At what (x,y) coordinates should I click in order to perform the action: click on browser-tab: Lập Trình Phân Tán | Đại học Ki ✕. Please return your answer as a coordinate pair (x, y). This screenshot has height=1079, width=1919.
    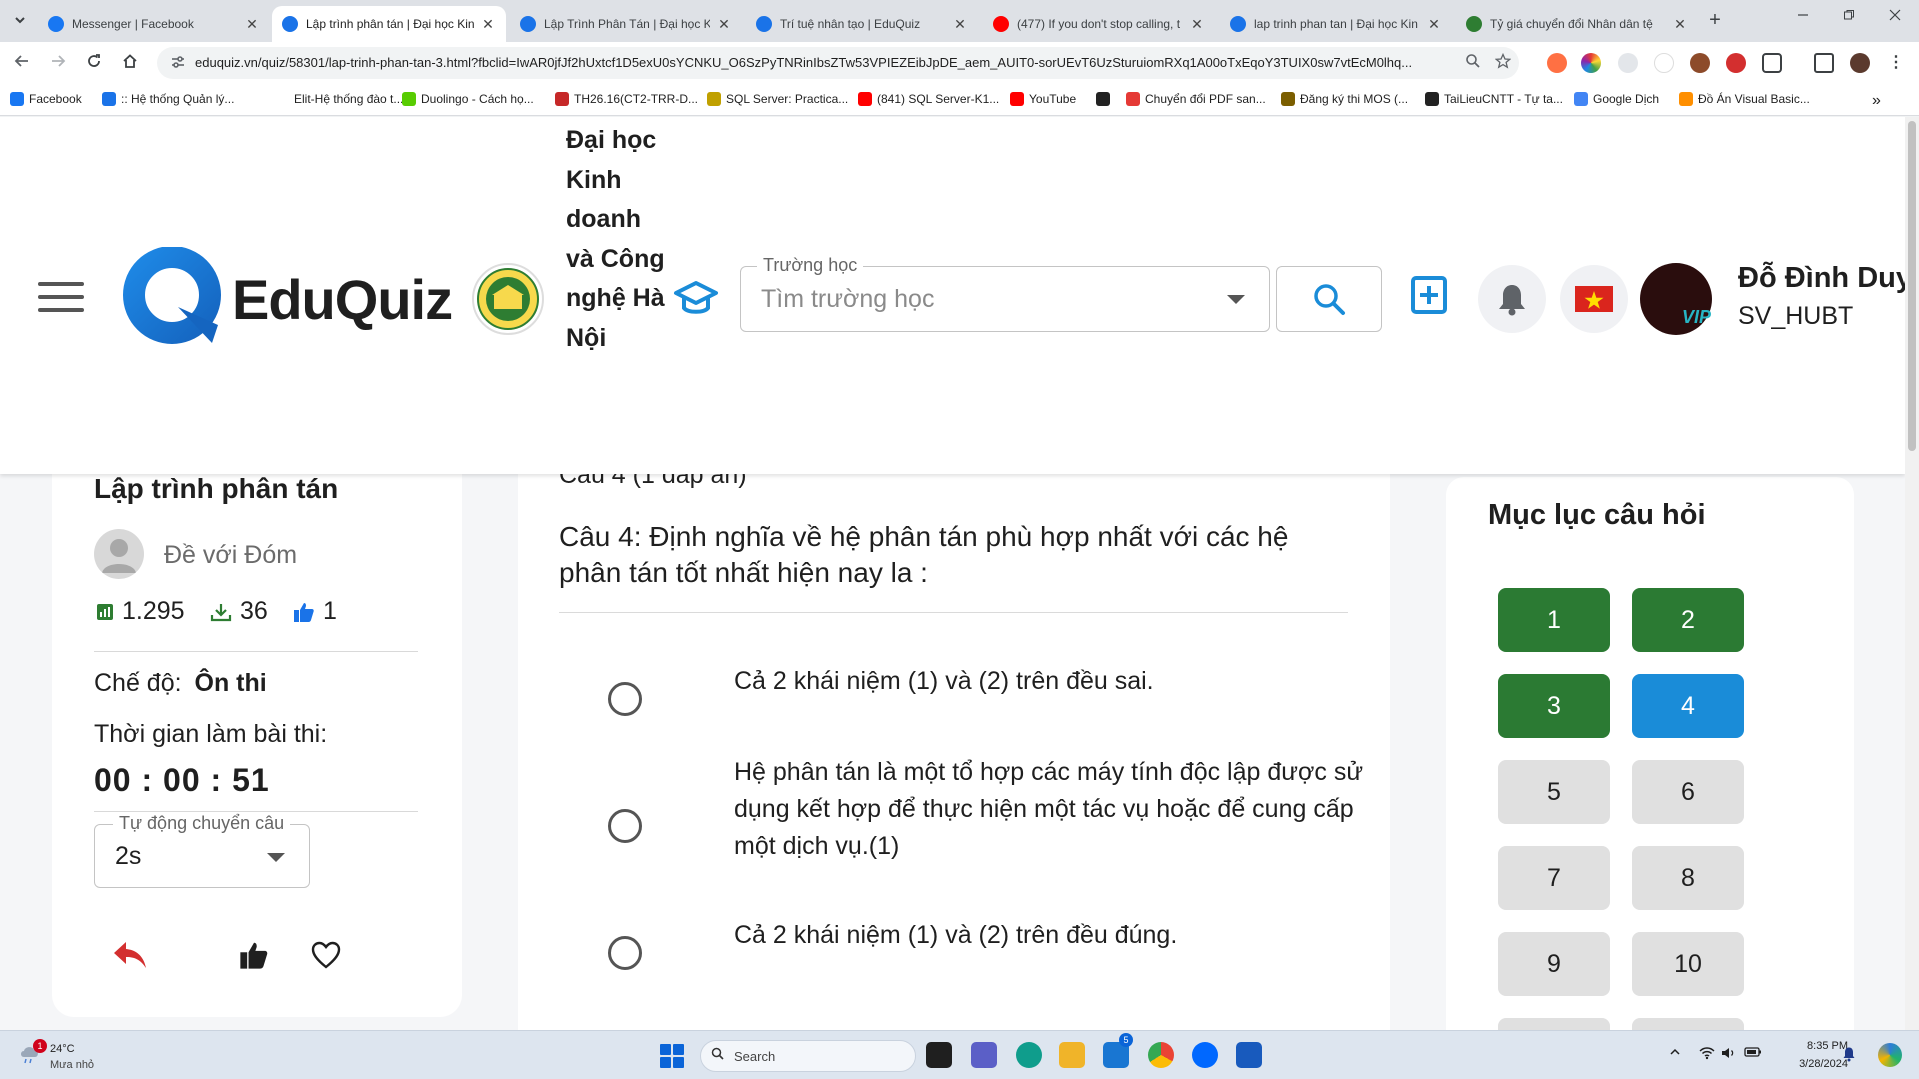
    Looking at the image, I should click on (626, 24).